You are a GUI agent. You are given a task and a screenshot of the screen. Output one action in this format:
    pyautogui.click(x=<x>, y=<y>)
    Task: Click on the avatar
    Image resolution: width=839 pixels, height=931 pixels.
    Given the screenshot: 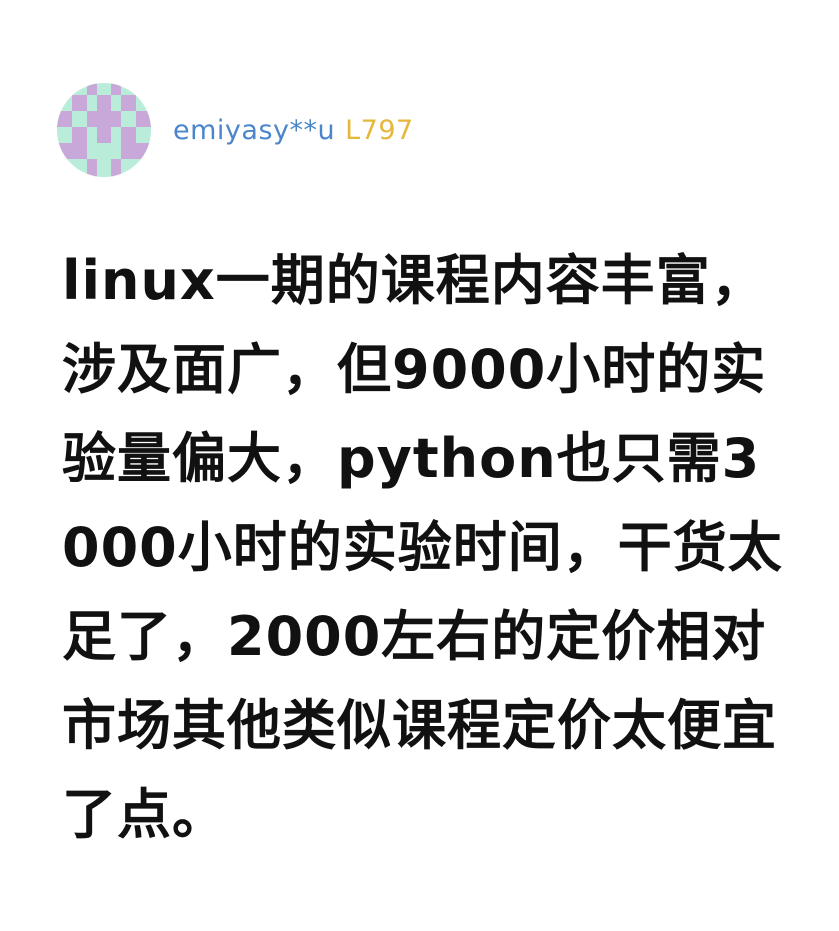 What is the action you would take?
    pyautogui.click(x=104, y=130)
    